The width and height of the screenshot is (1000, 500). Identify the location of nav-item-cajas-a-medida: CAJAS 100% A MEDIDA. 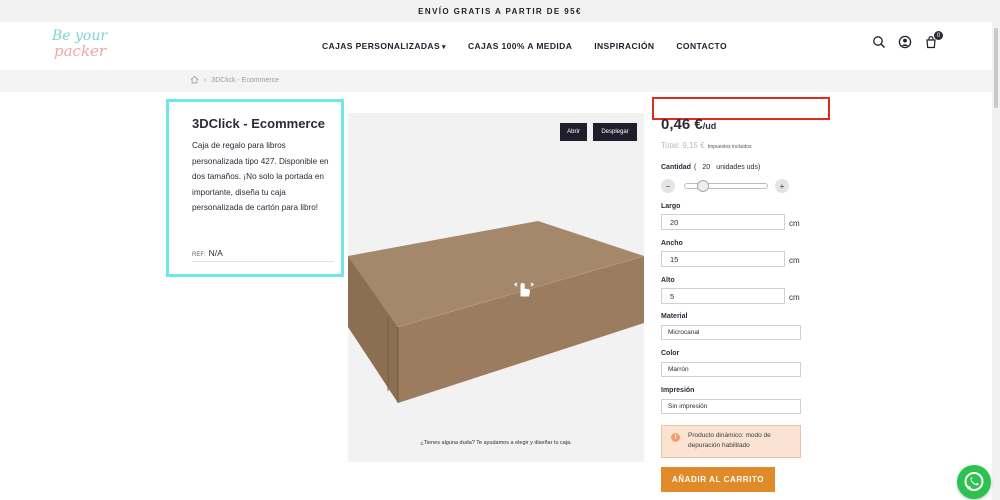
(520, 46).